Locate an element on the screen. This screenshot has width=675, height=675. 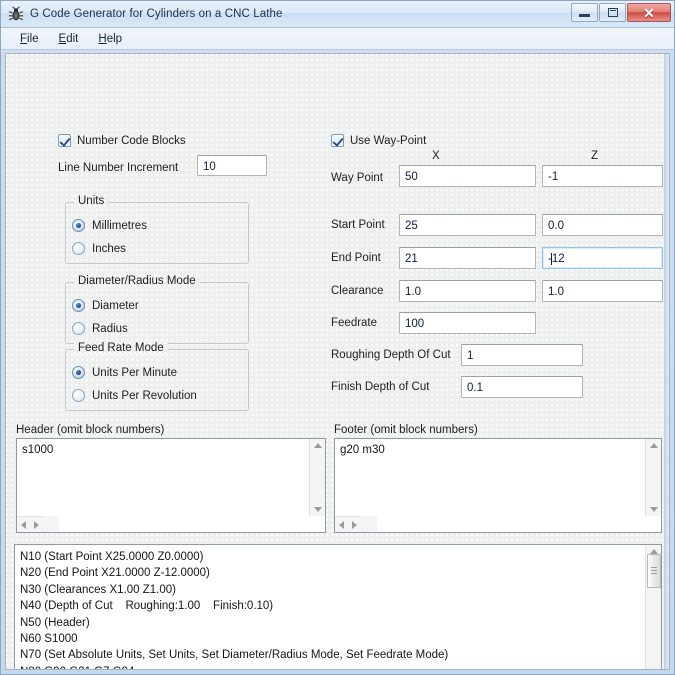
close-button: ✕ is located at coordinates (649, 12).